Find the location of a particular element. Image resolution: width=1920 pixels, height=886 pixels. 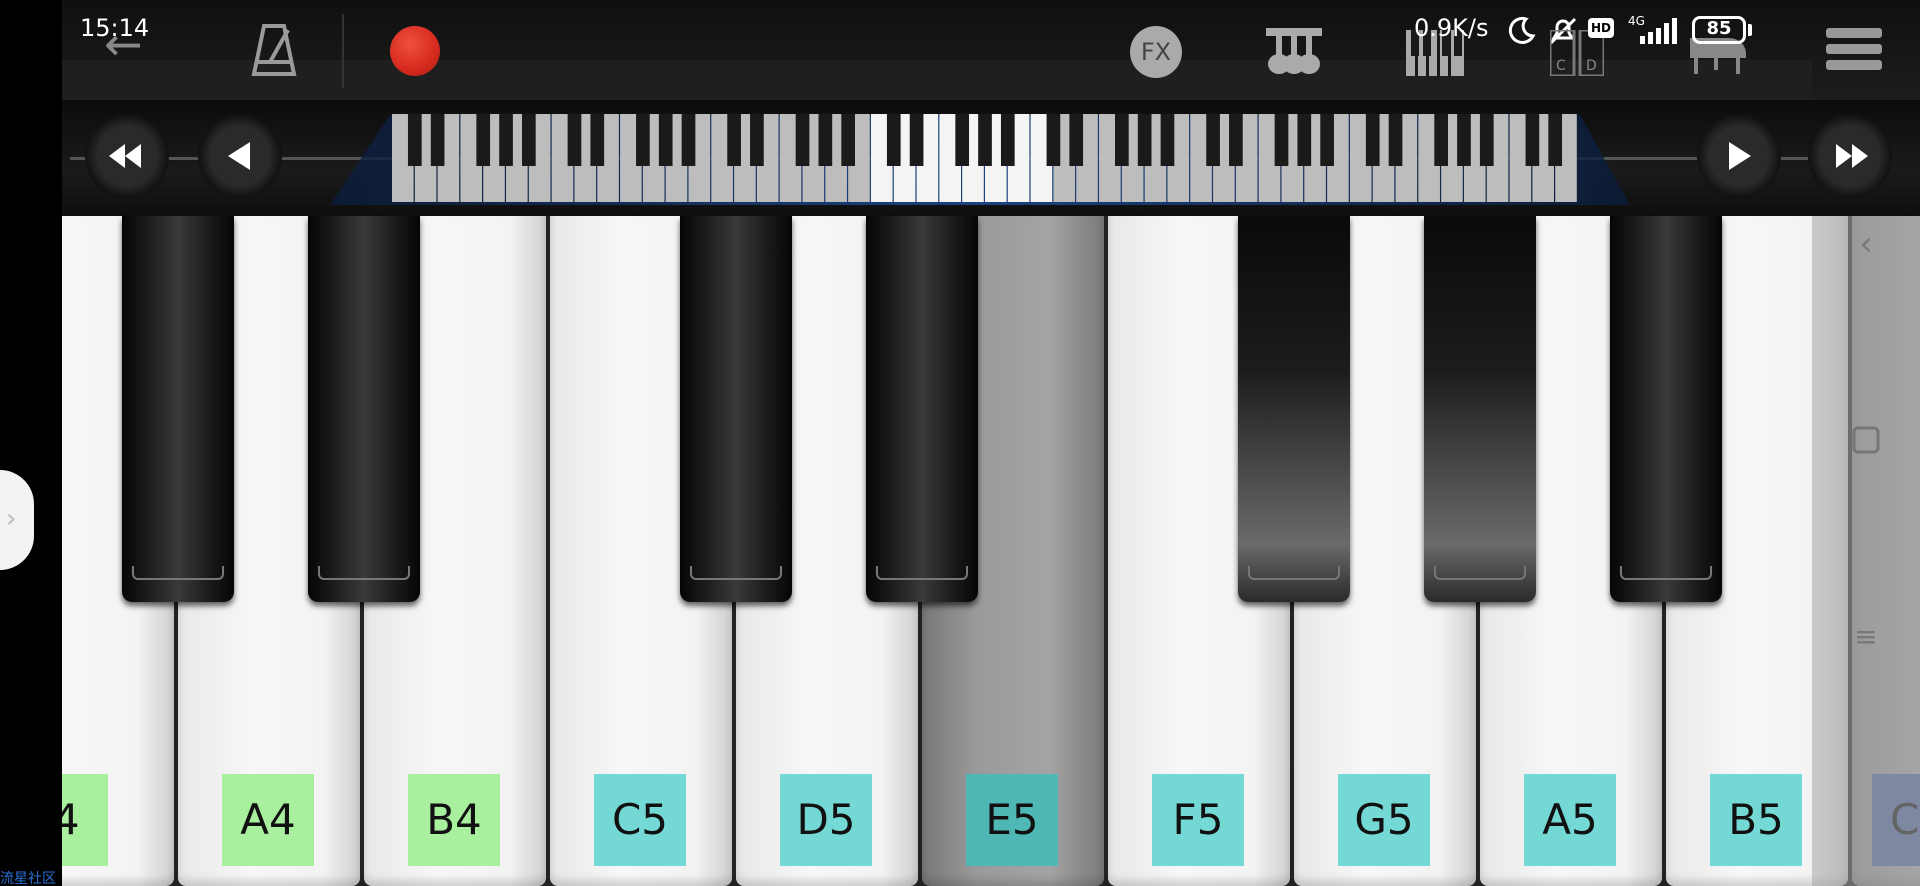

fx-button: FX is located at coordinates (1156, 52).